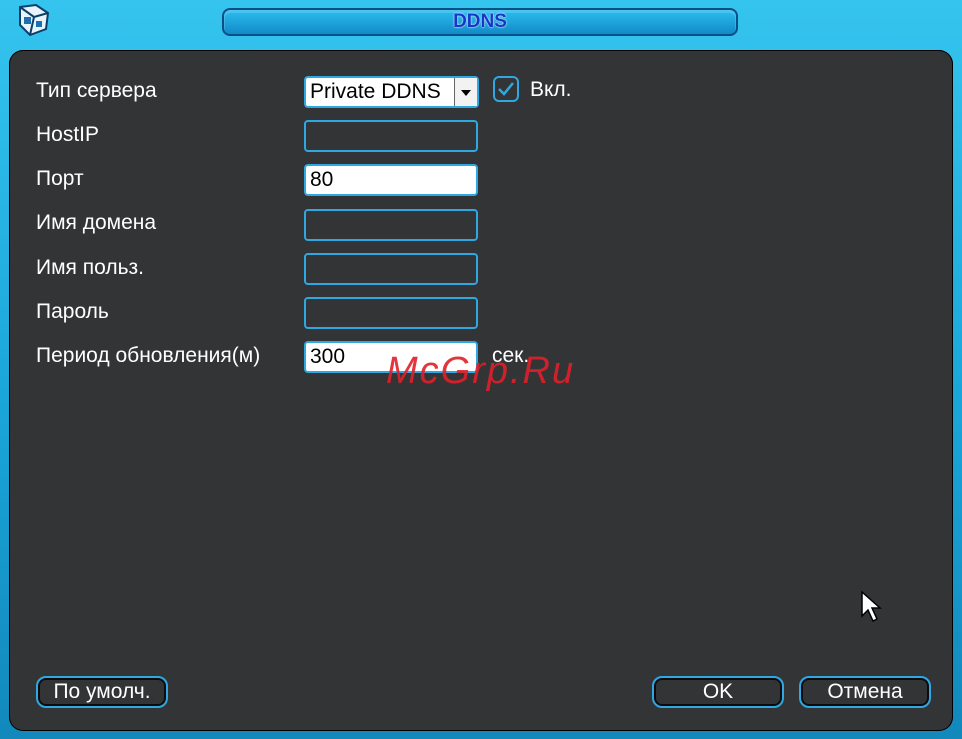  Describe the element at coordinates (391, 313) in the screenshot. I see `password-input` at that location.